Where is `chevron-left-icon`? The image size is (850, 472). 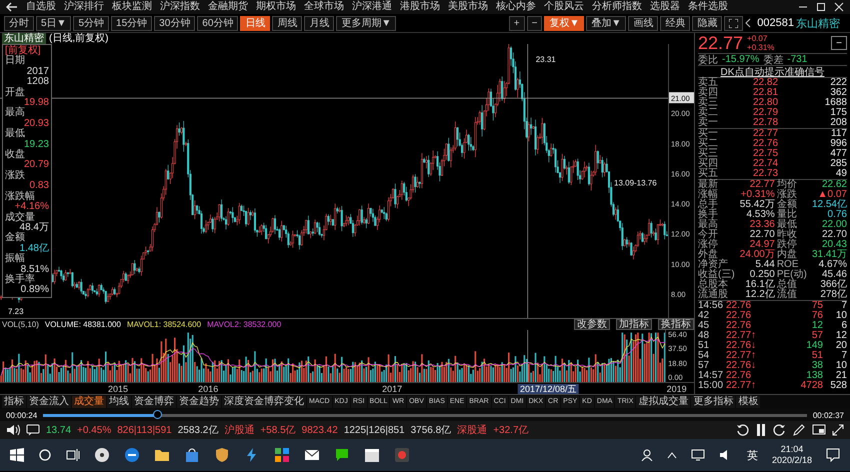
chevron-left-icon is located at coordinates (748, 23).